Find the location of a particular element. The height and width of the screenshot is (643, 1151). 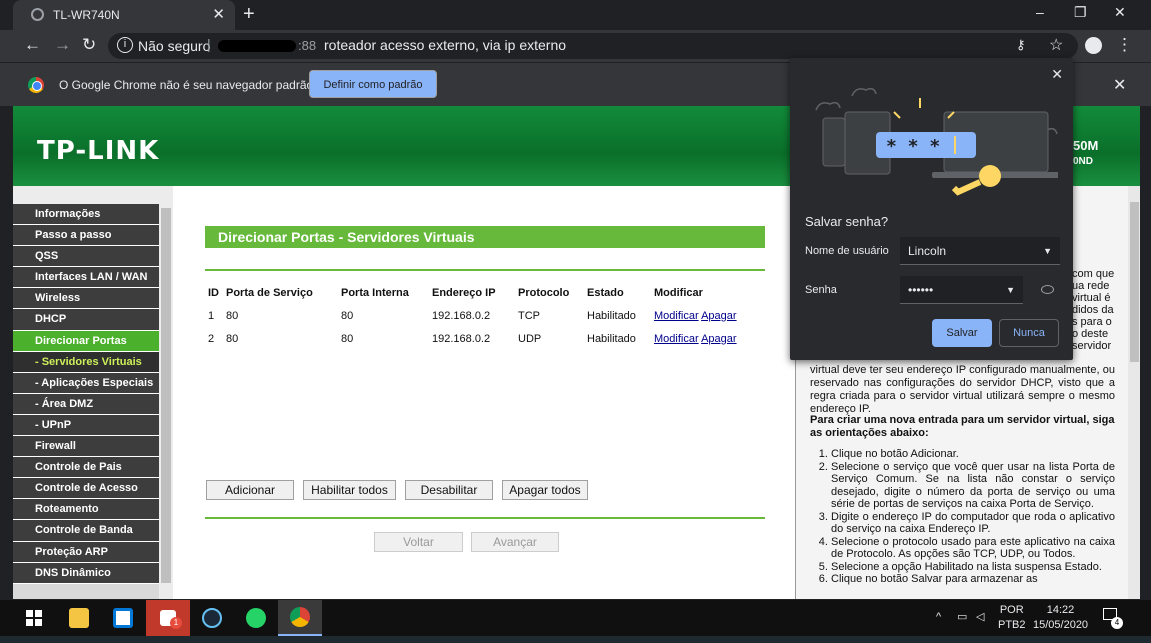

clock-date: 15/05/2020 is located at coordinates (1061, 625).